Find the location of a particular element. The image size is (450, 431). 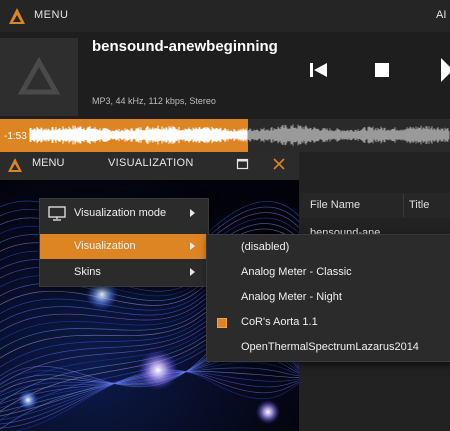

selected-indicator-icon is located at coordinates (222, 323).